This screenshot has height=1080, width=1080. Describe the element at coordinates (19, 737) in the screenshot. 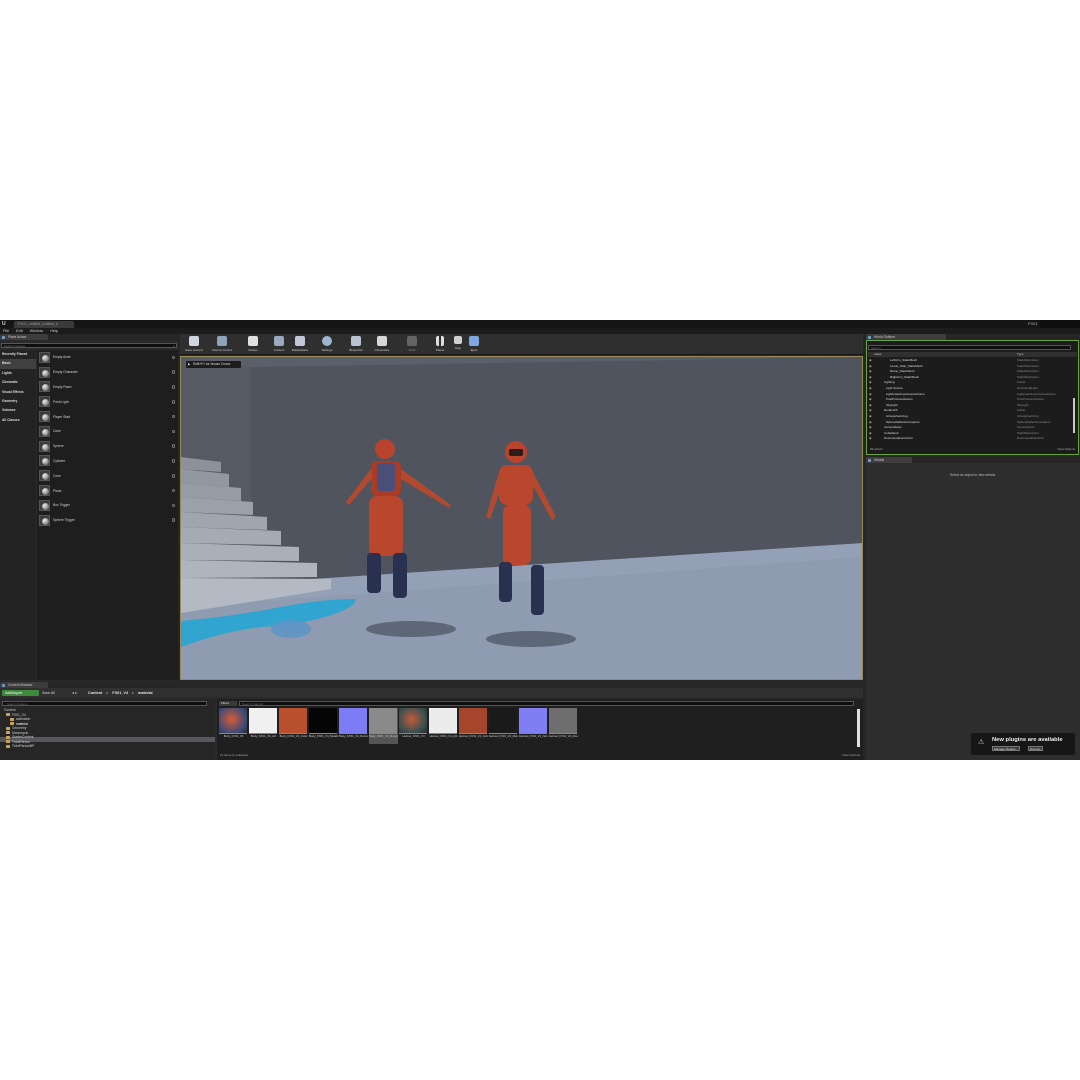

I see `tree-node: StarterContent` at that location.